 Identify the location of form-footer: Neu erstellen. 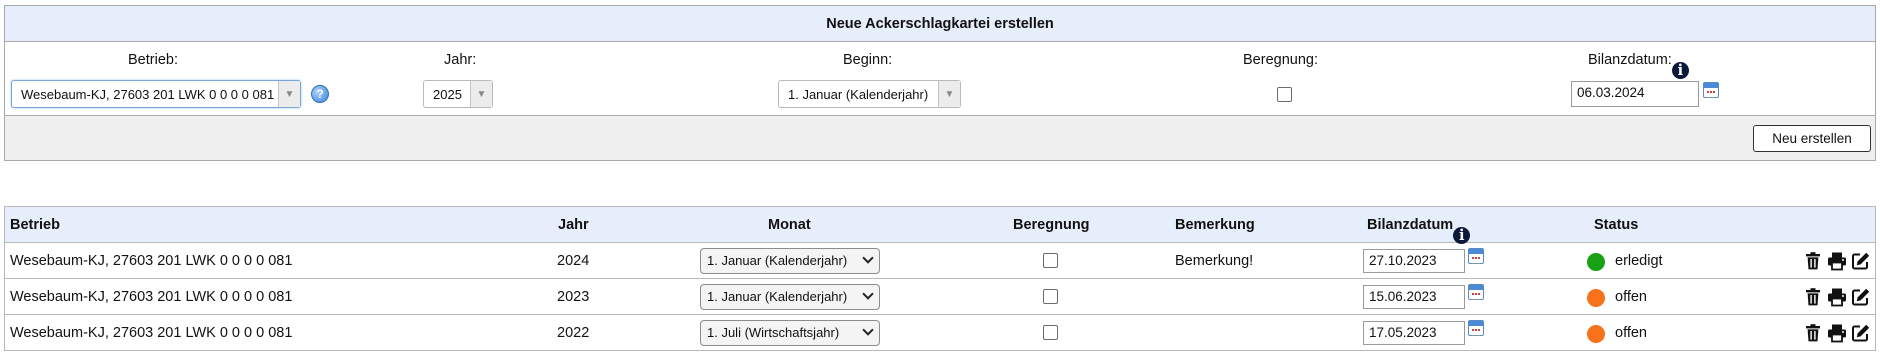
(940, 138).